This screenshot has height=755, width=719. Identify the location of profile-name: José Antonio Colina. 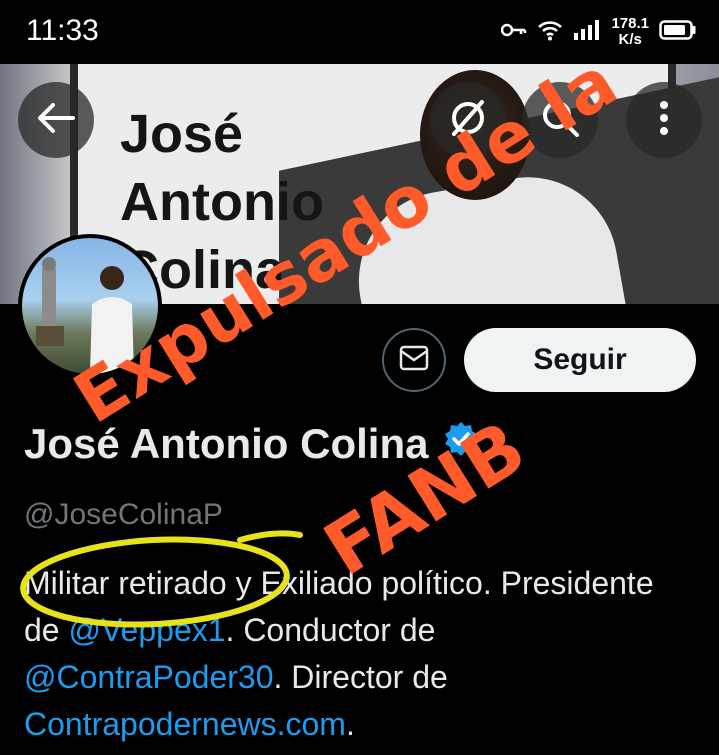
(226, 443).